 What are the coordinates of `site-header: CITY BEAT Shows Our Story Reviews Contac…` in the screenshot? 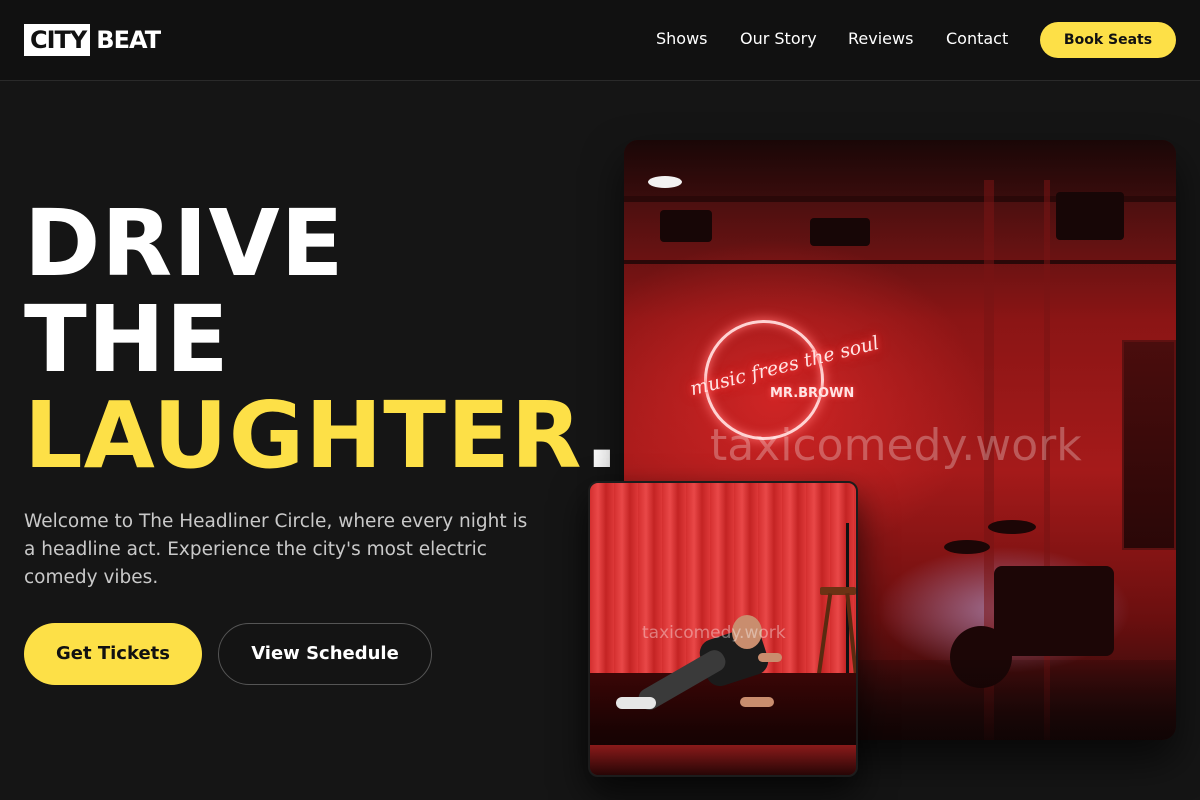 It's located at (600, 40).